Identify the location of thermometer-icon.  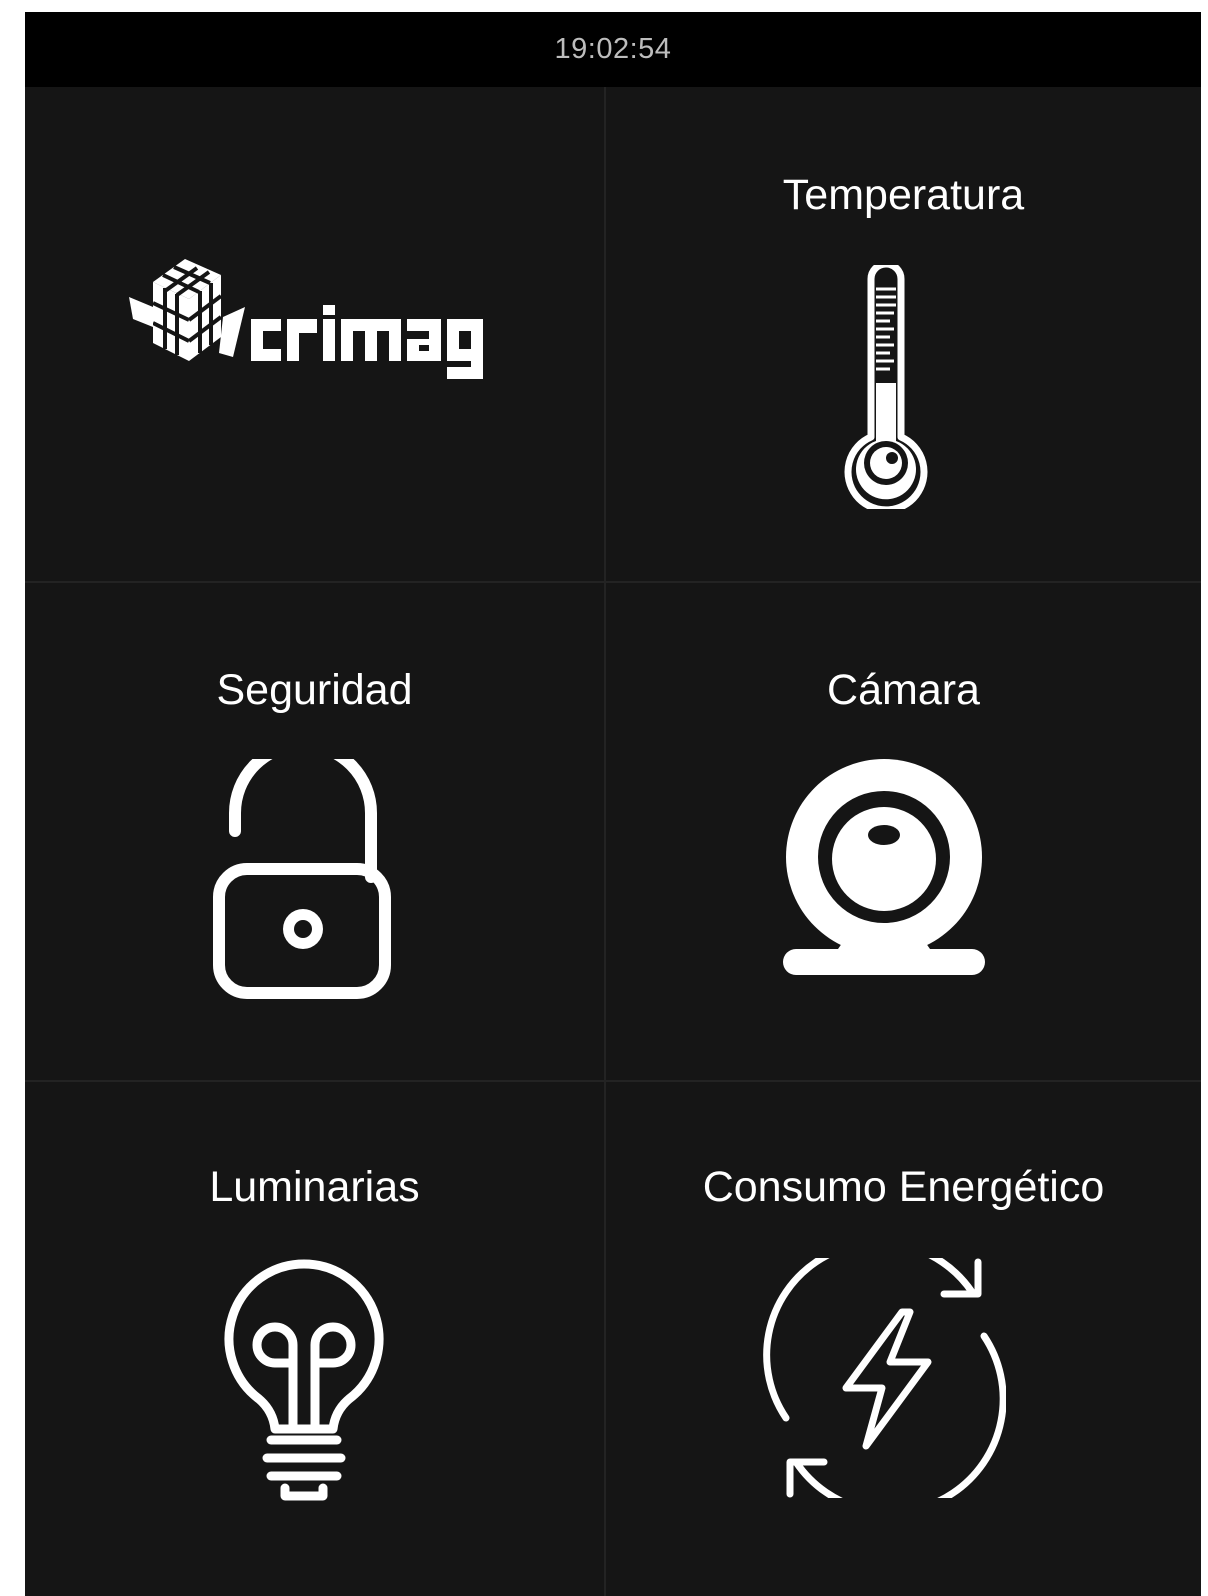
(886, 387).